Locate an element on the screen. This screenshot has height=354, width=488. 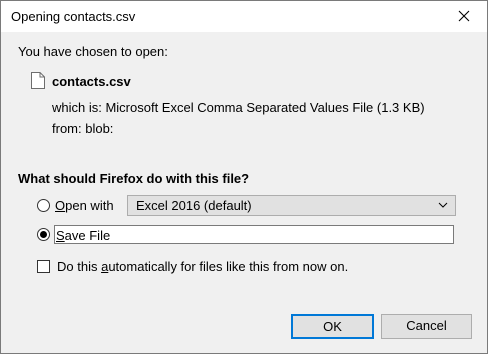
chevron-down-icon is located at coordinates (443, 205).